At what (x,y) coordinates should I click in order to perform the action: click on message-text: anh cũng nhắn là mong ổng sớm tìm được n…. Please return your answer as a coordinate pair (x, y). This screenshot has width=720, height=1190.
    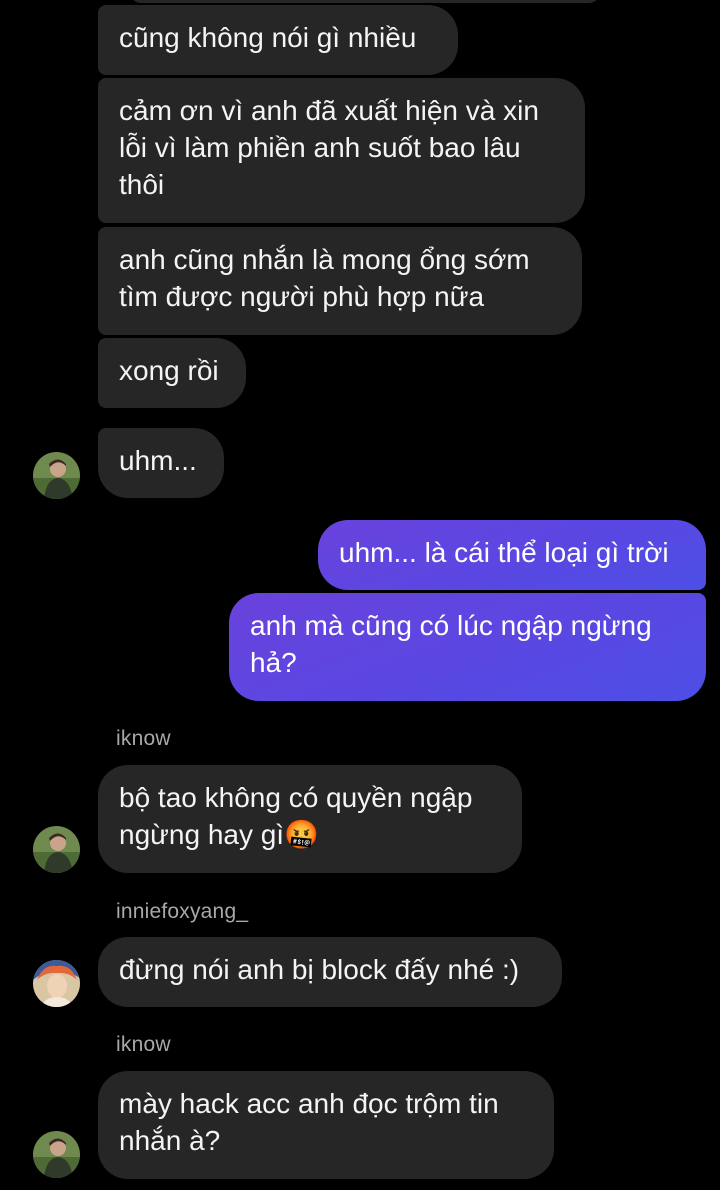
    Looking at the image, I should click on (324, 278).